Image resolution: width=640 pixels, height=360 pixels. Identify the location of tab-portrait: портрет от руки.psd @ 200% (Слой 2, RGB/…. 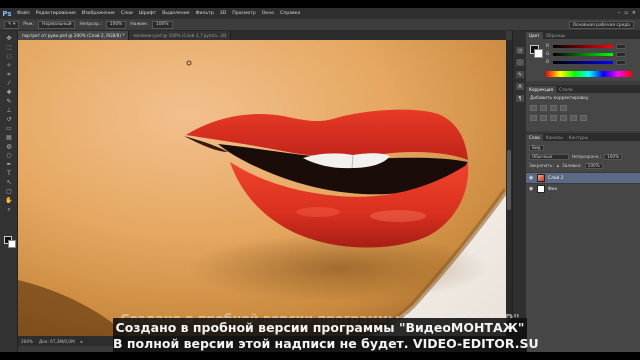
(74, 35).